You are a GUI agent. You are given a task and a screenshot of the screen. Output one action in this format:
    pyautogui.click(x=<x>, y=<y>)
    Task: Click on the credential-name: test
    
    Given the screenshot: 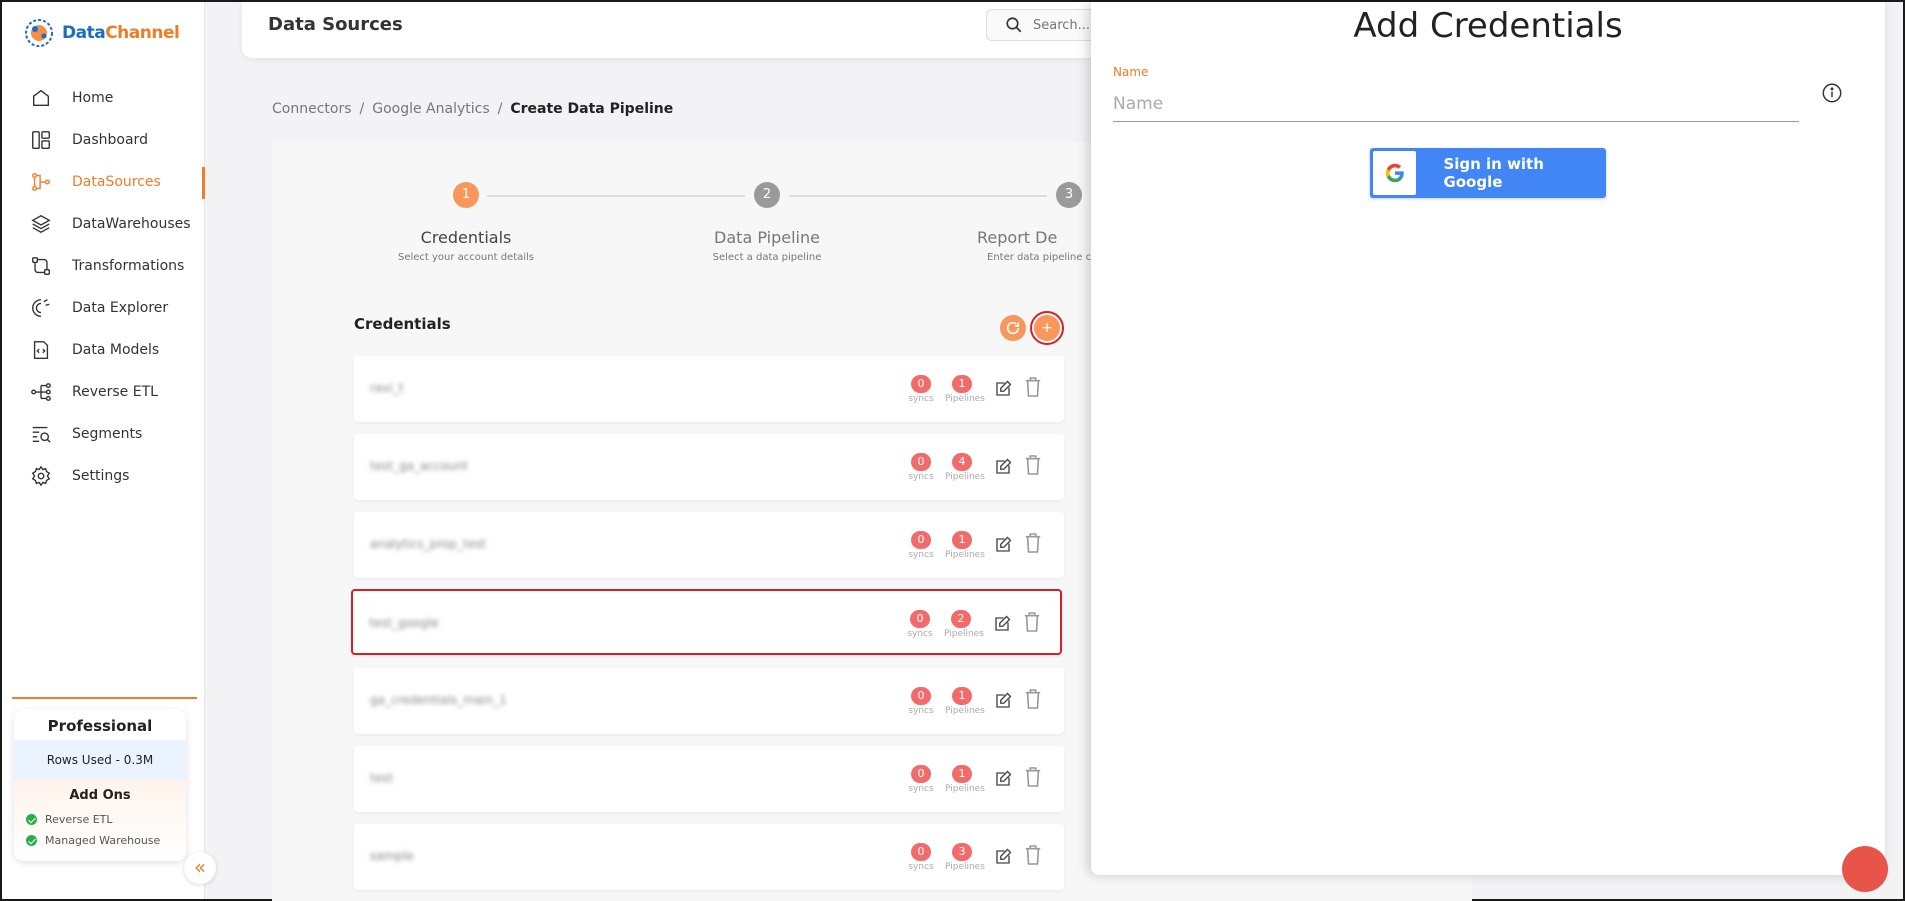 What is the action you would take?
    pyautogui.click(x=382, y=778)
    